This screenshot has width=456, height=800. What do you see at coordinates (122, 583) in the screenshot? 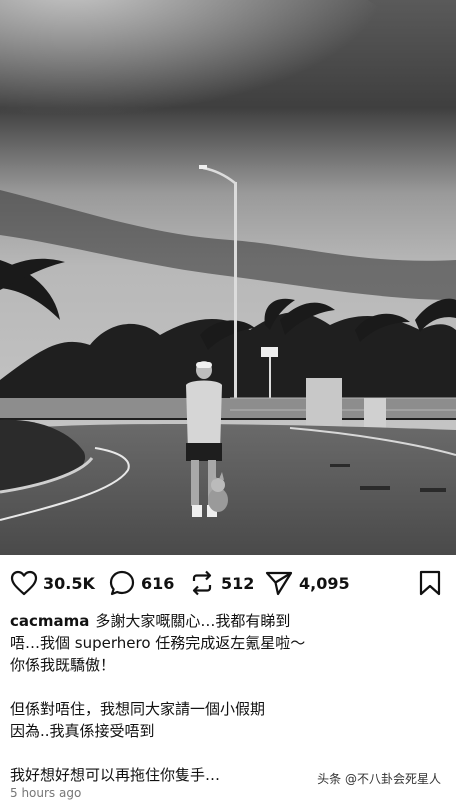
I see `comment-icon` at bounding box center [122, 583].